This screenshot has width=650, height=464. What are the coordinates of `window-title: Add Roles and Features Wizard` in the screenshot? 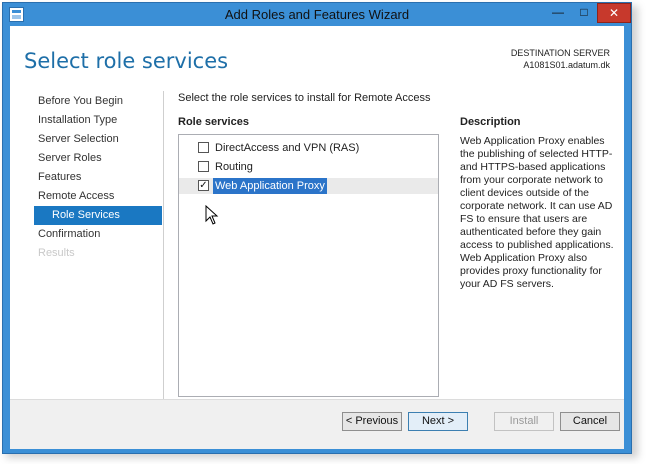 It's located at (317, 14).